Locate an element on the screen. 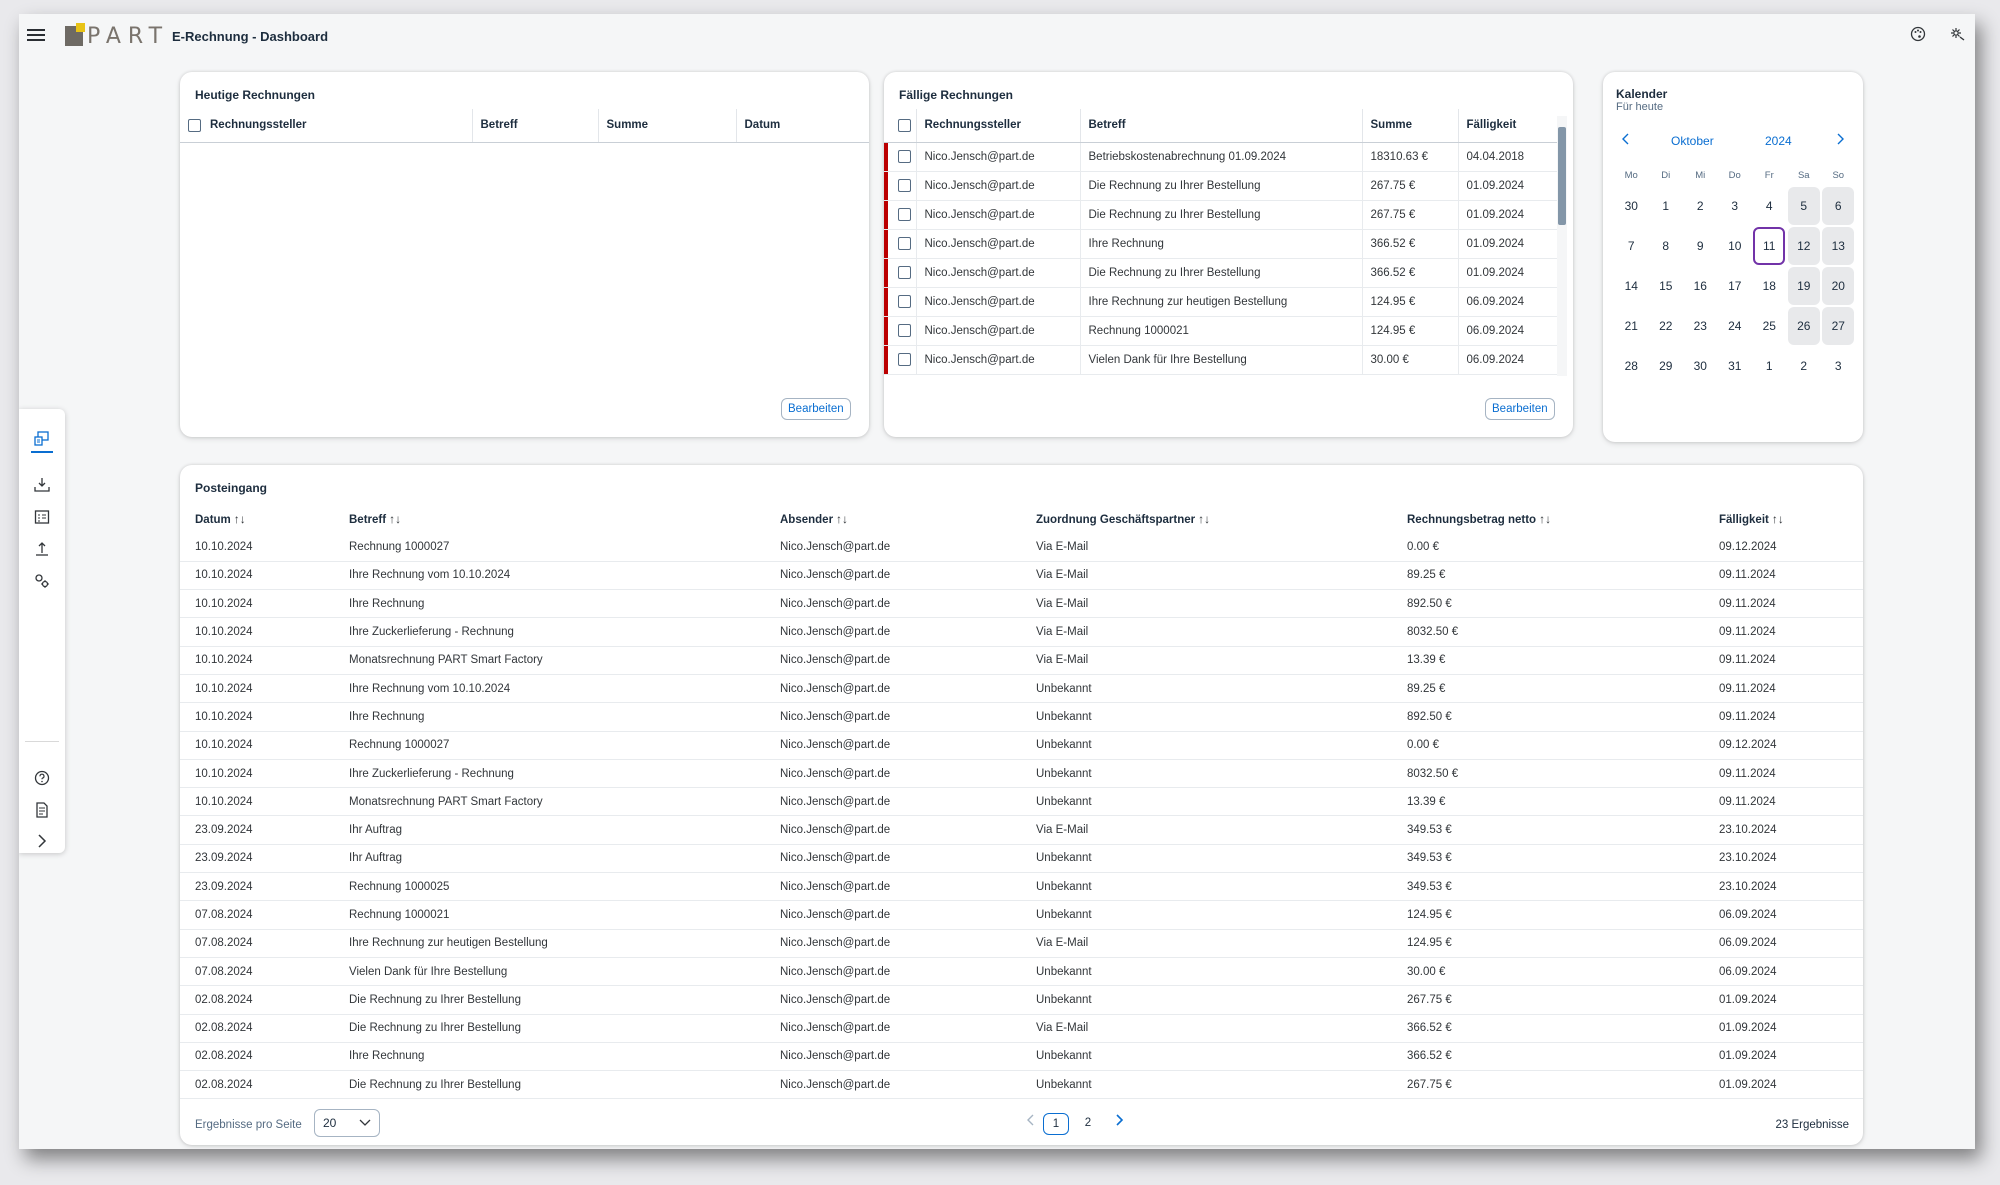 This screenshot has height=1185, width=2000. palette-icon is located at coordinates (1918, 36).